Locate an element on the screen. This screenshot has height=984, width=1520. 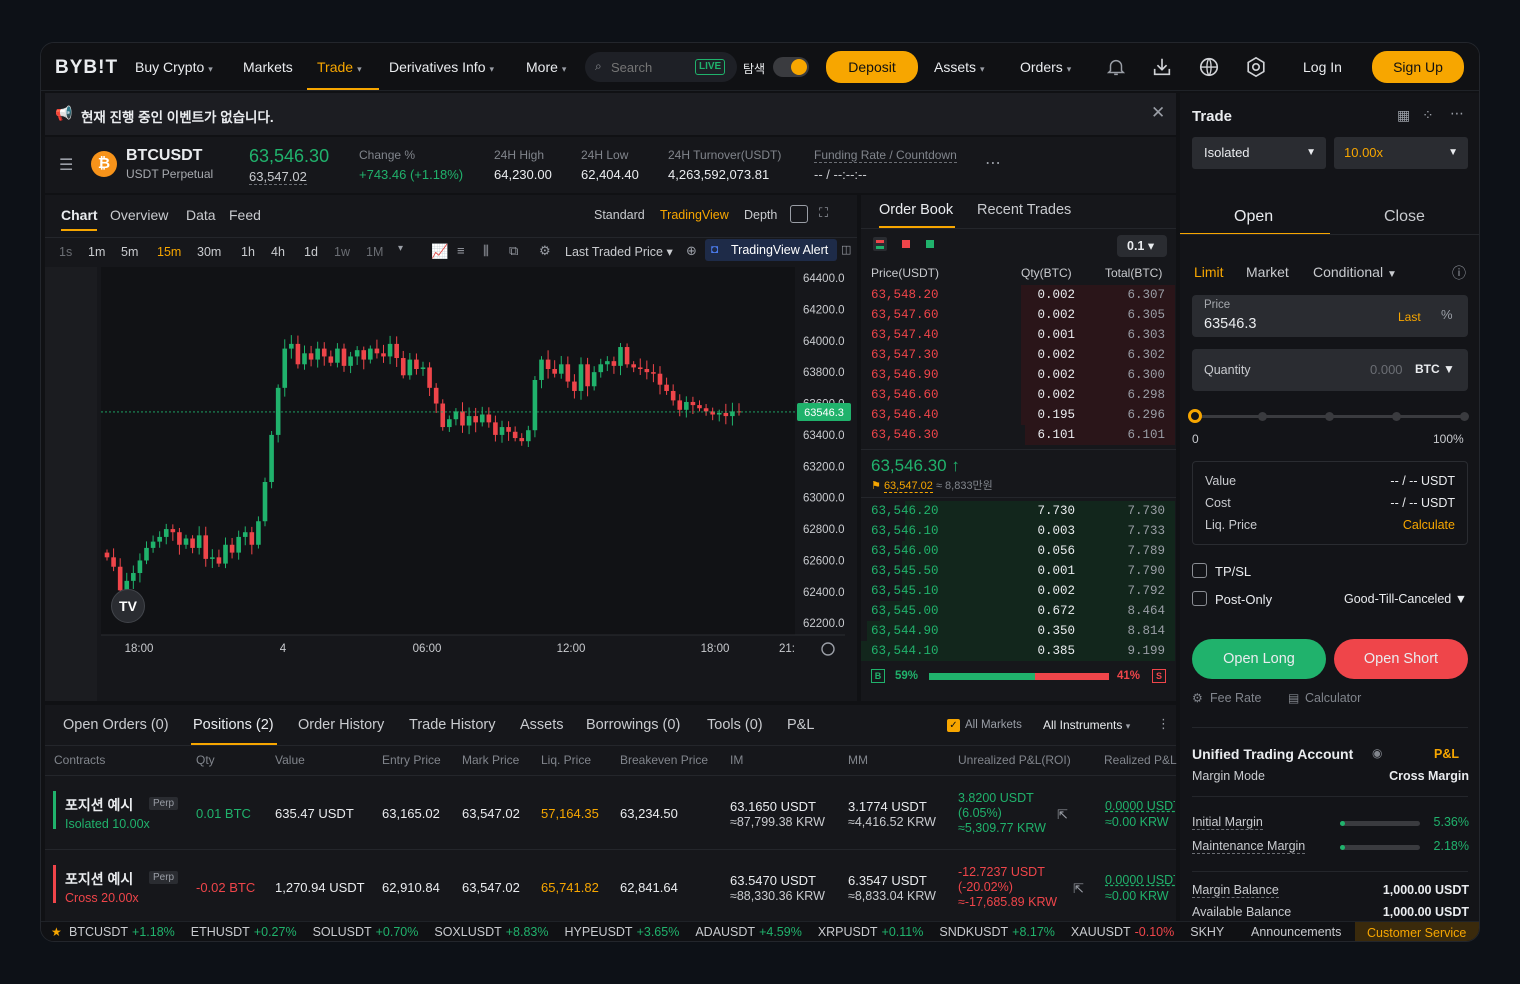
quantity-unit-select: BTC ▼ is located at coordinates (1435, 369).